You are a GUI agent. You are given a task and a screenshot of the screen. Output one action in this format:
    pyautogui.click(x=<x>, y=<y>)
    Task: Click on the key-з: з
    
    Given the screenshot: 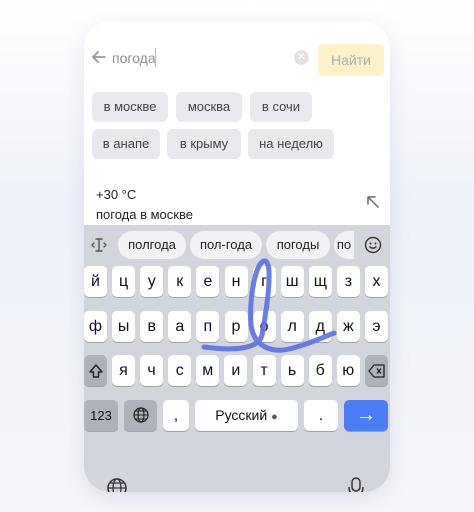 What is the action you would take?
    pyautogui.click(x=348, y=281)
    